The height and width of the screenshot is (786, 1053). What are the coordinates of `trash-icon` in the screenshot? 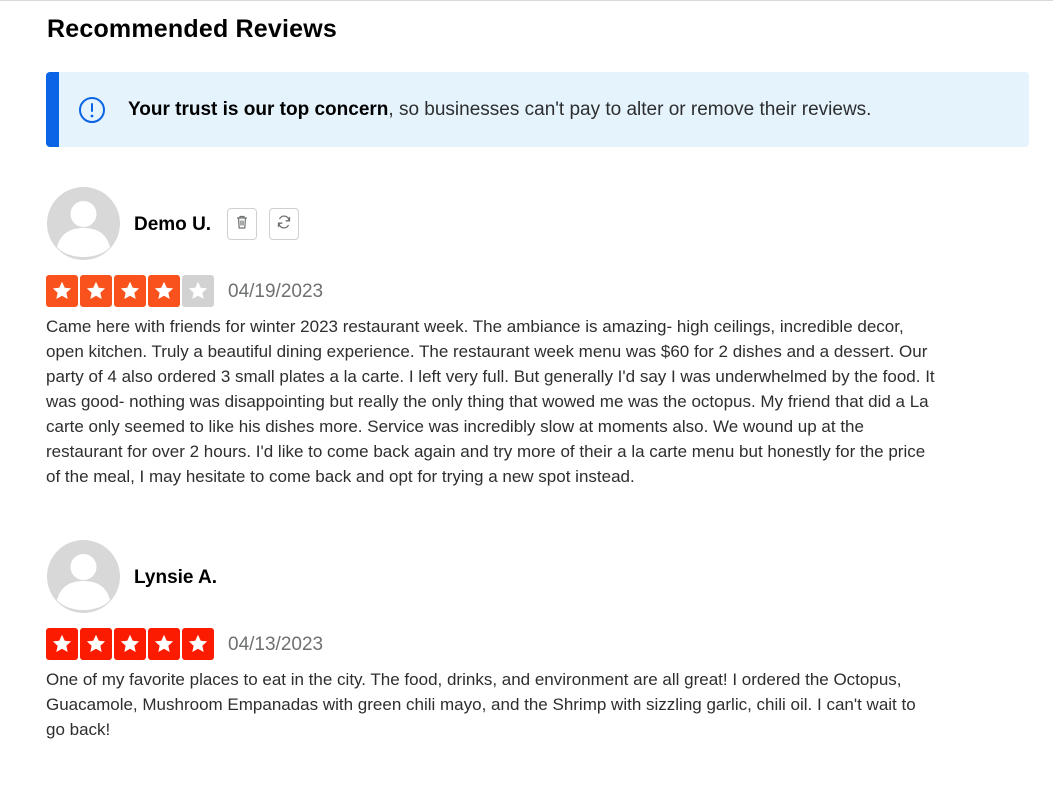 It's located at (242, 224).